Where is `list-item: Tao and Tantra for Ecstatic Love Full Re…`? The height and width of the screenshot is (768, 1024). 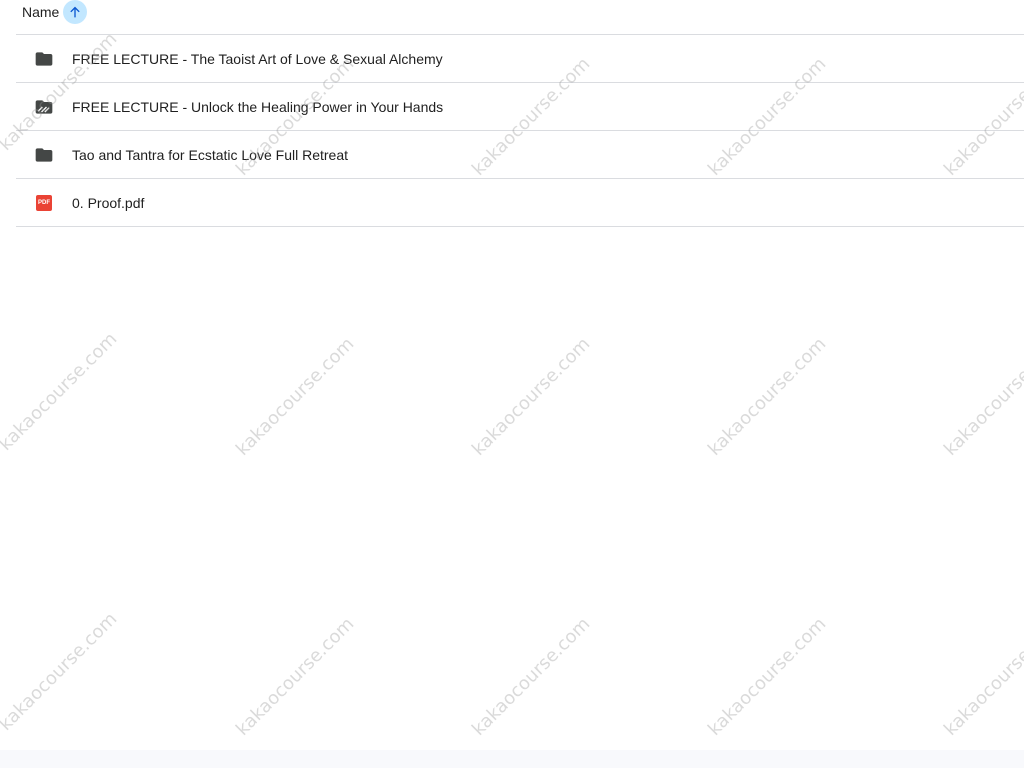 list-item: Tao and Tantra for Ecstatic Love Full Re… is located at coordinates (520, 155).